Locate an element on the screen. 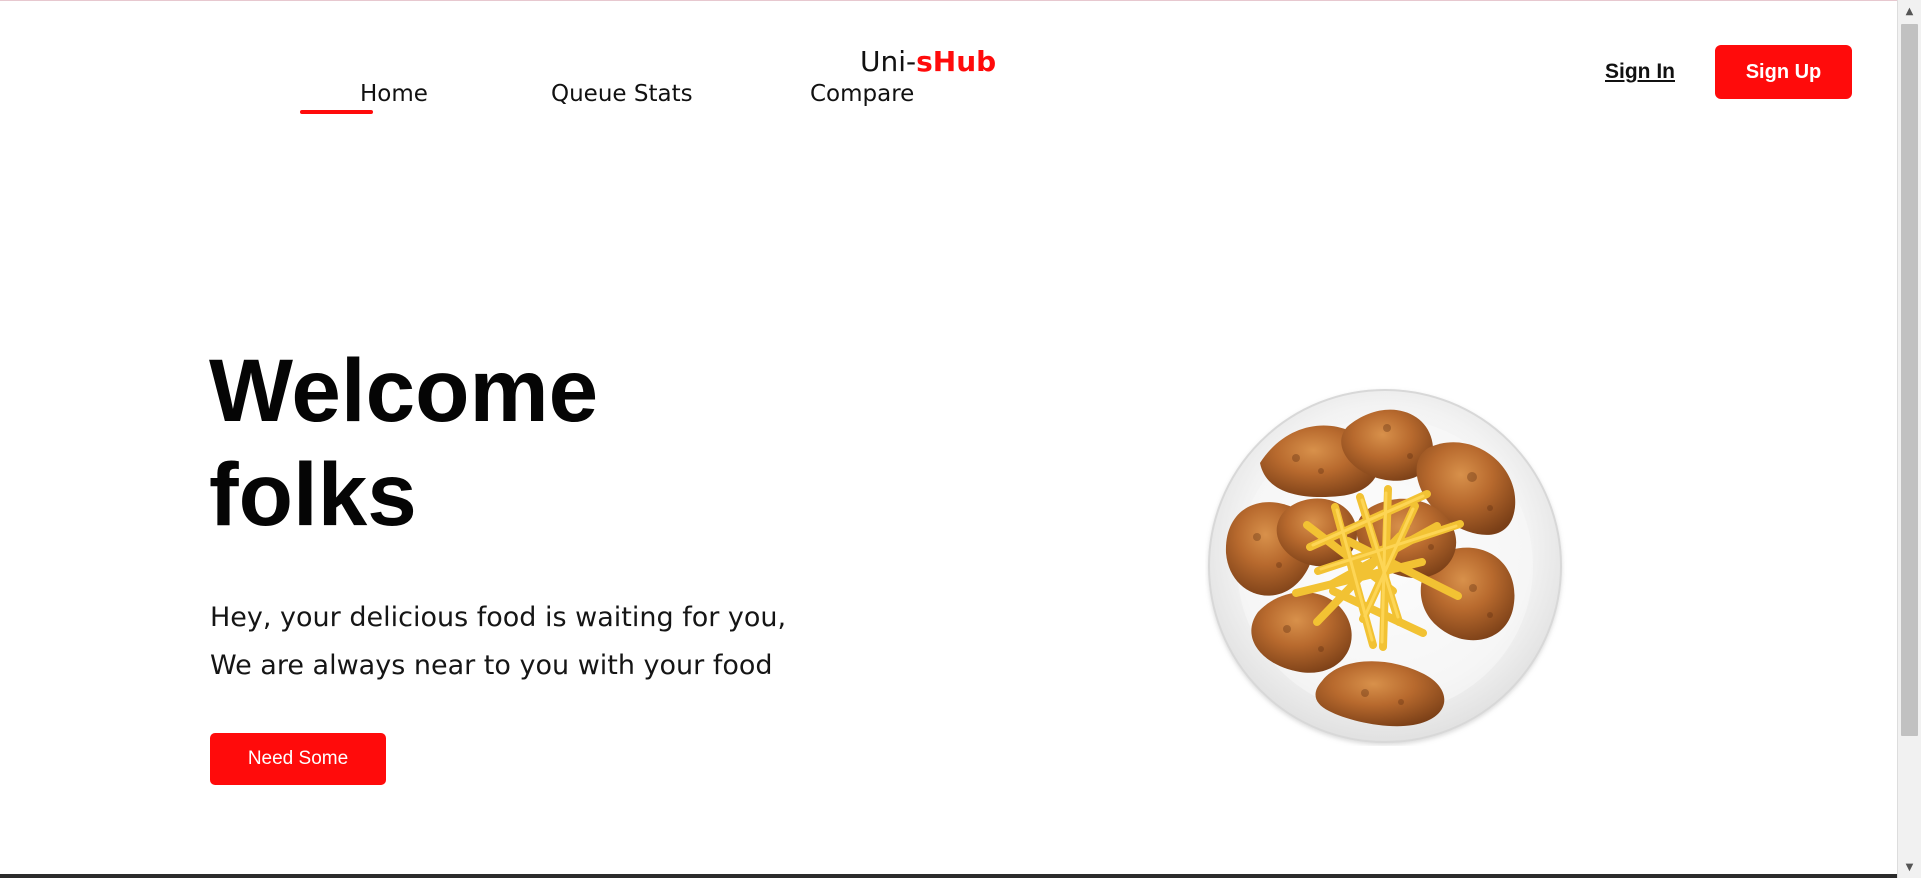  fried-chicken-fries-plate-illustration is located at coordinates (1385, 566).